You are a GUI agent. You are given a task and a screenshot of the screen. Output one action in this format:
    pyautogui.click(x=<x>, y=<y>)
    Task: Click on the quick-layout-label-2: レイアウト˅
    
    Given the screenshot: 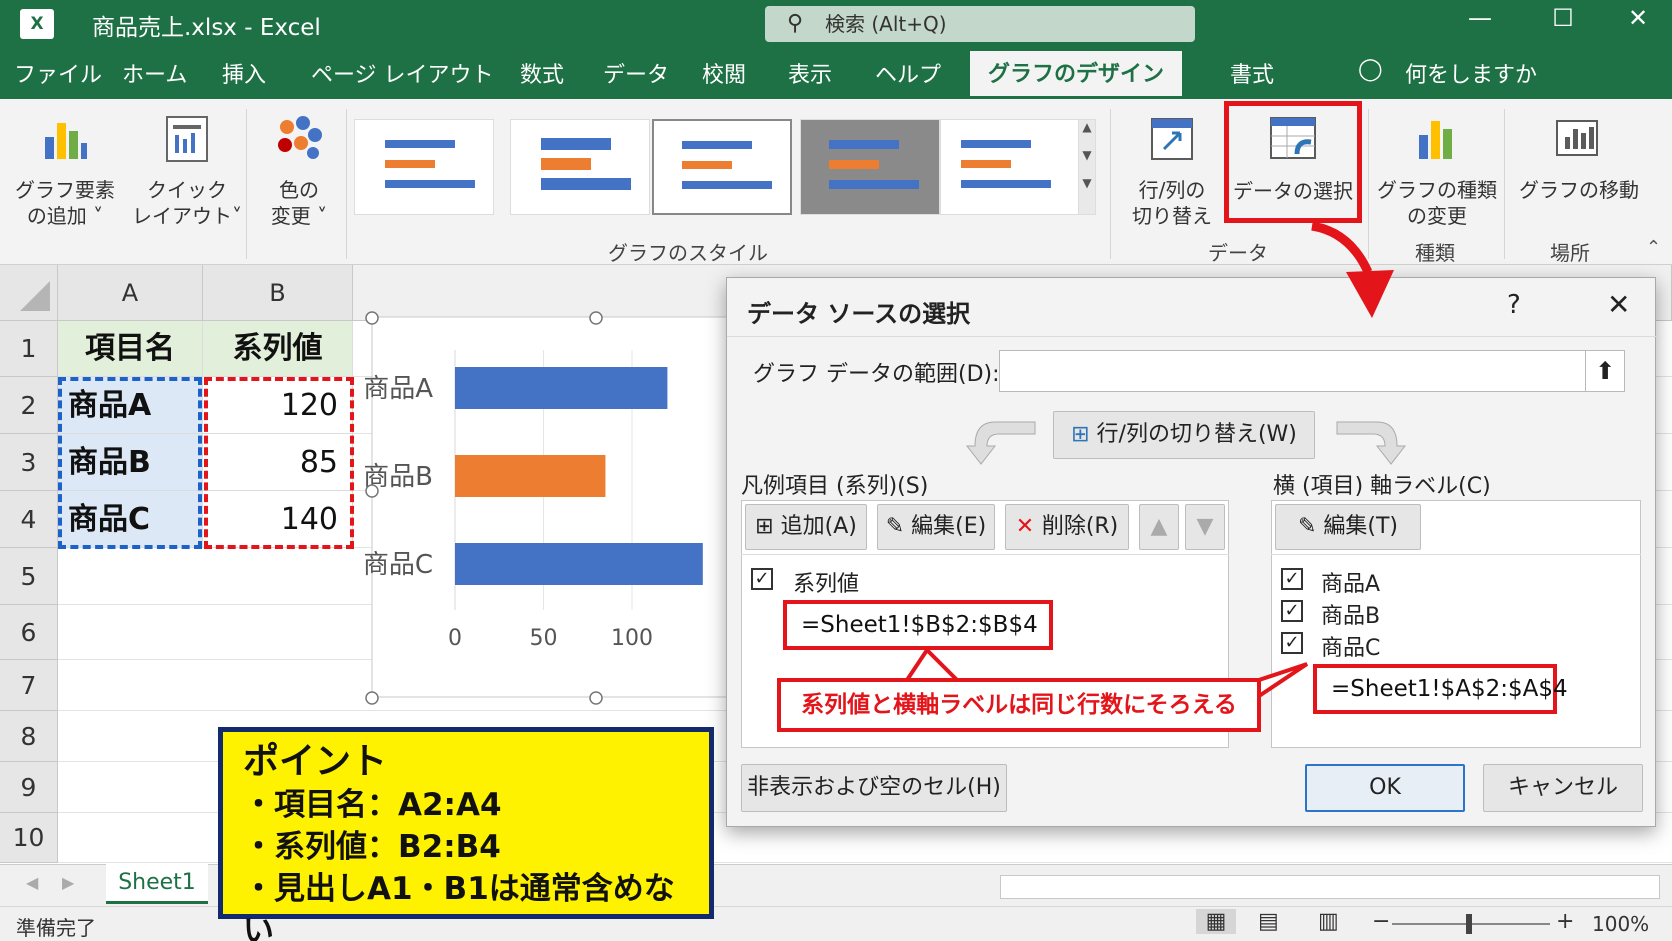 What is the action you would take?
    pyautogui.click(x=187, y=216)
    